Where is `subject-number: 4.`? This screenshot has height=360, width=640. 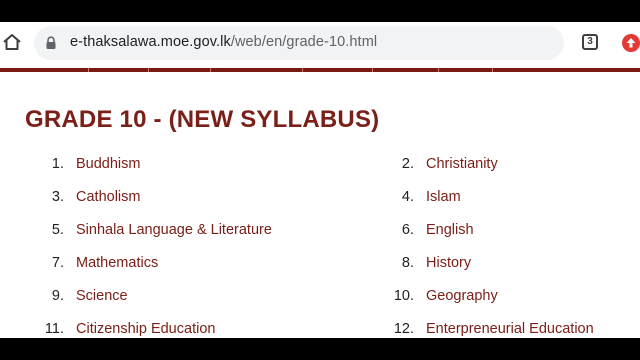
subject-number: 4. is located at coordinates (407, 197).